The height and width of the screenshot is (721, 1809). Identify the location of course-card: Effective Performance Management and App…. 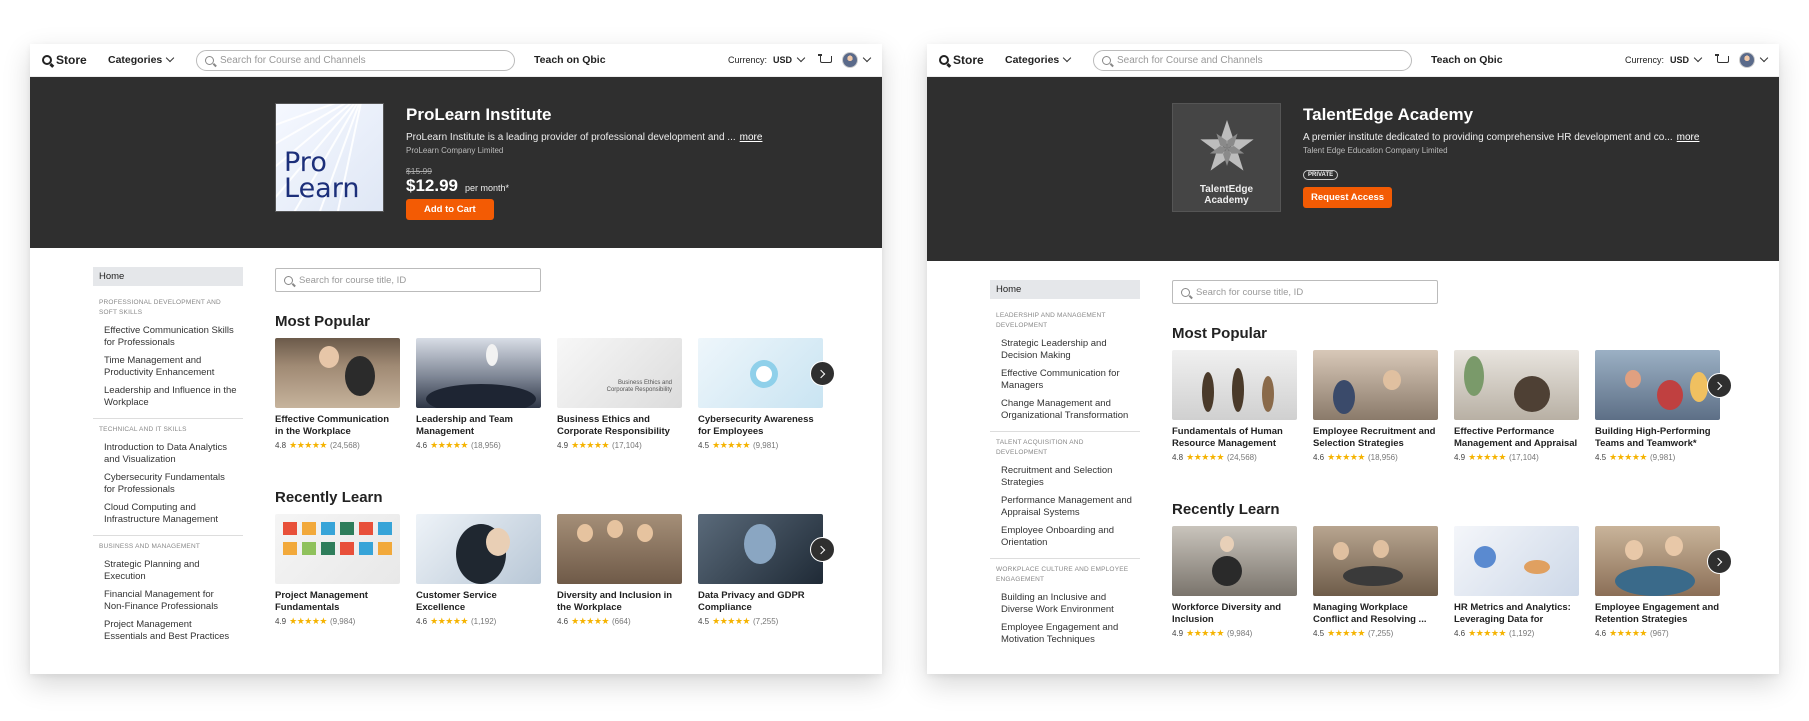
(1516, 415).